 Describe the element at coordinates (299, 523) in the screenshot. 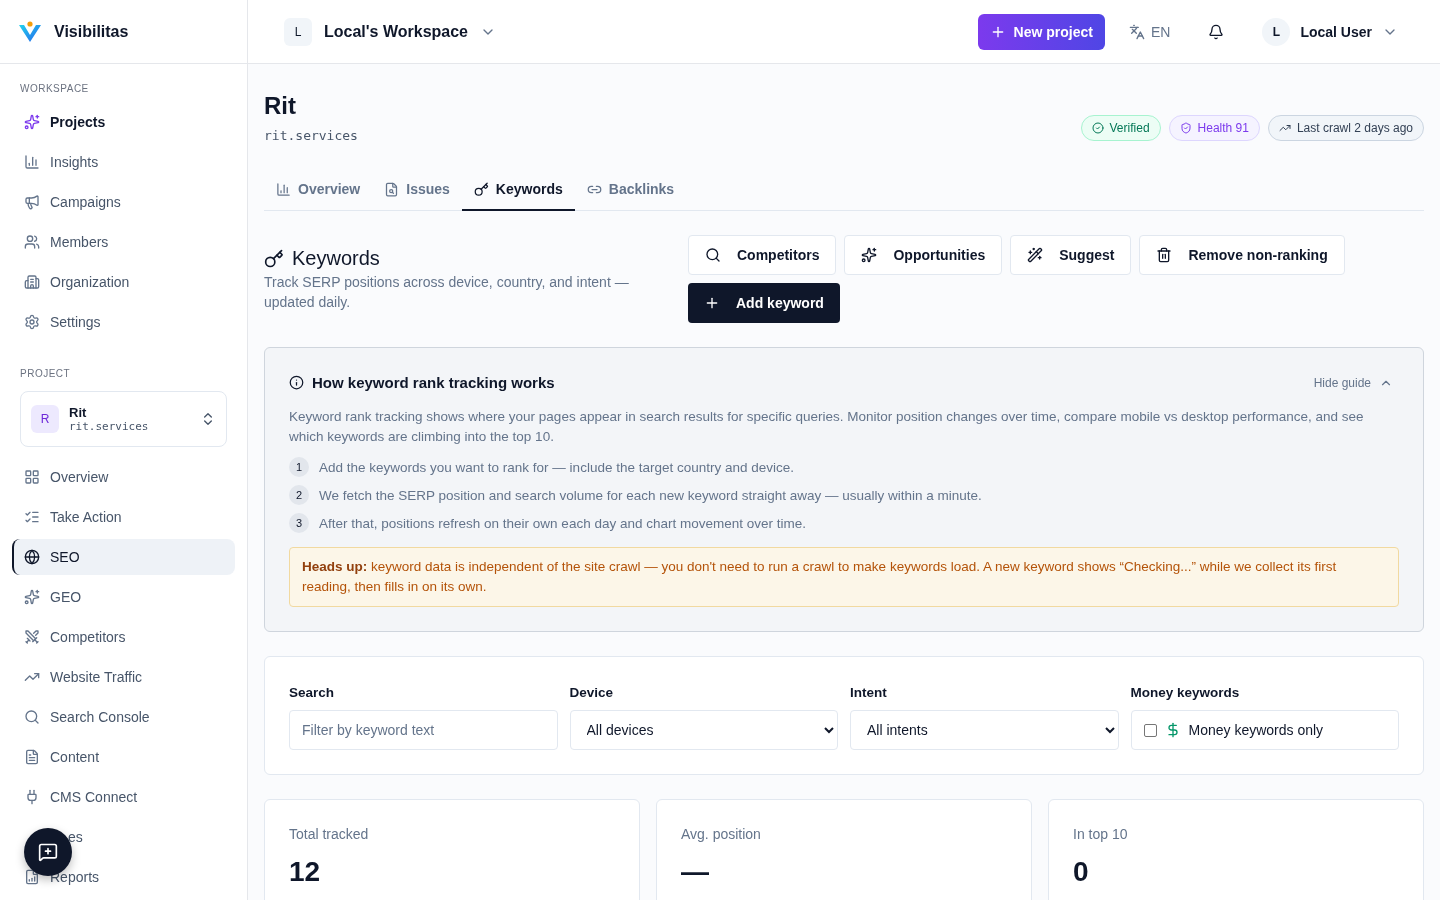

I see `step-number: 3` at that location.